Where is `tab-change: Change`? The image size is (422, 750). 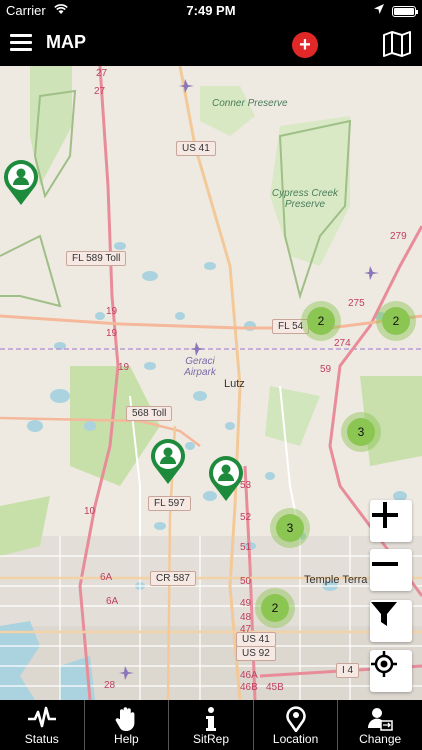
tab-change: Change is located at coordinates (379, 725).